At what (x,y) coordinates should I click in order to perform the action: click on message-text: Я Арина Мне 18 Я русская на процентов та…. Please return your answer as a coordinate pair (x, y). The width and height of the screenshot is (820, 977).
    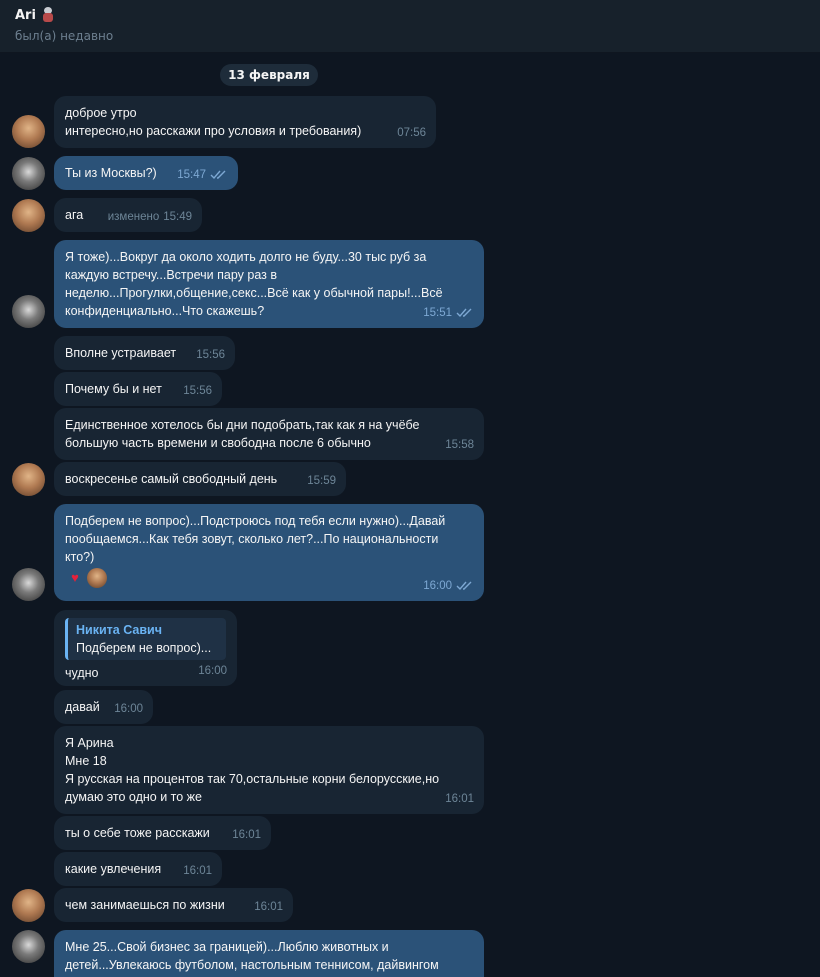
    Looking at the image, I should click on (252, 770).